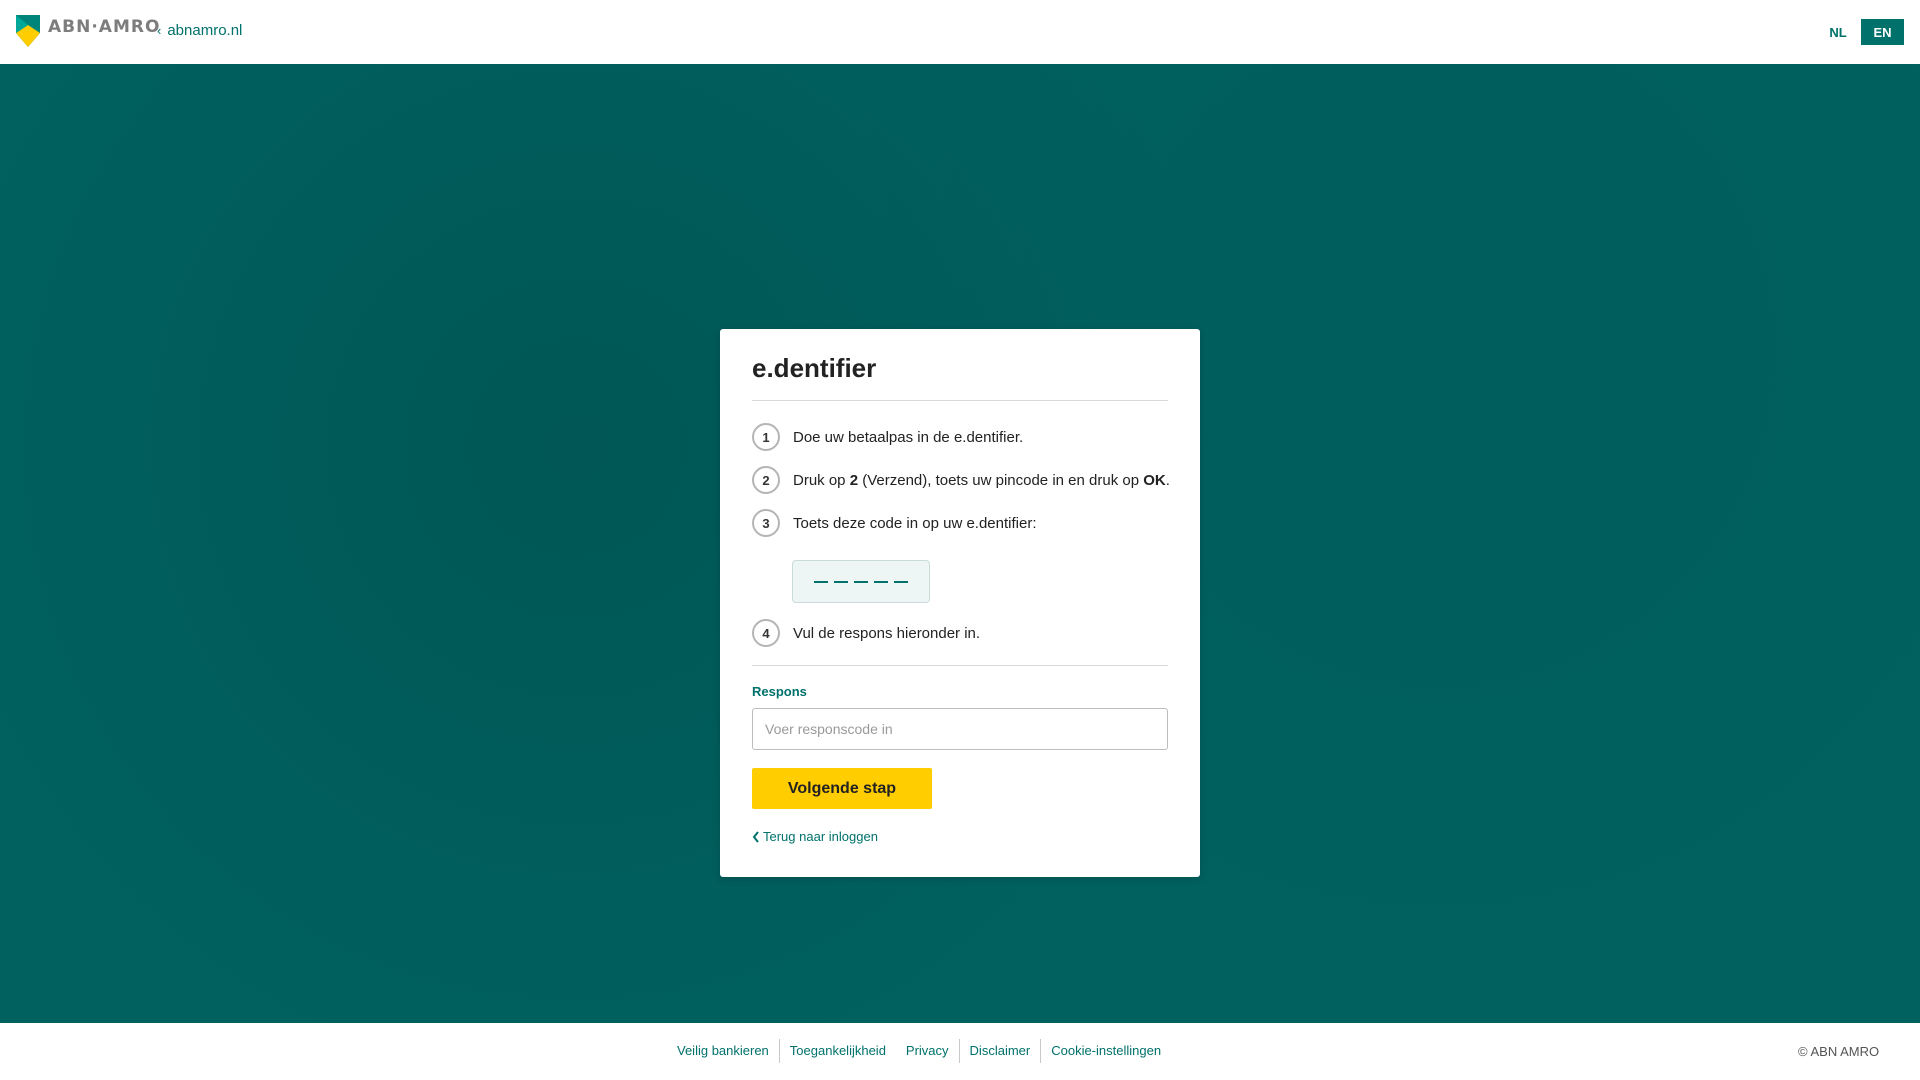 The image size is (1920, 1080). Describe the element at coordinates (915, 523) in the screenshot. I see `step-text: Toets deze code in op uw e.dentifier:` at that location.